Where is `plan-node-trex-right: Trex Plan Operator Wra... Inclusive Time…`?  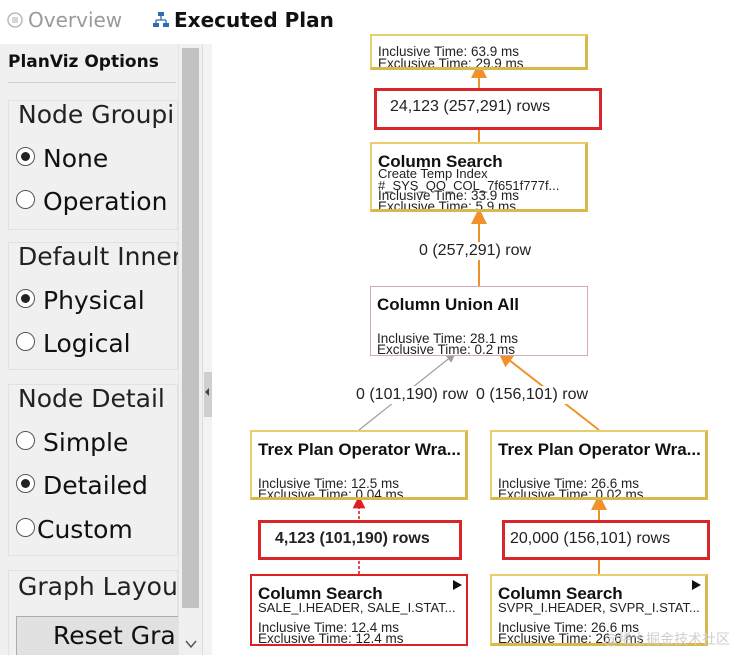 plan-node-trex-right: Trex Plan Operator Wra... Inclusive Time… is located at coordinates (599, 465).